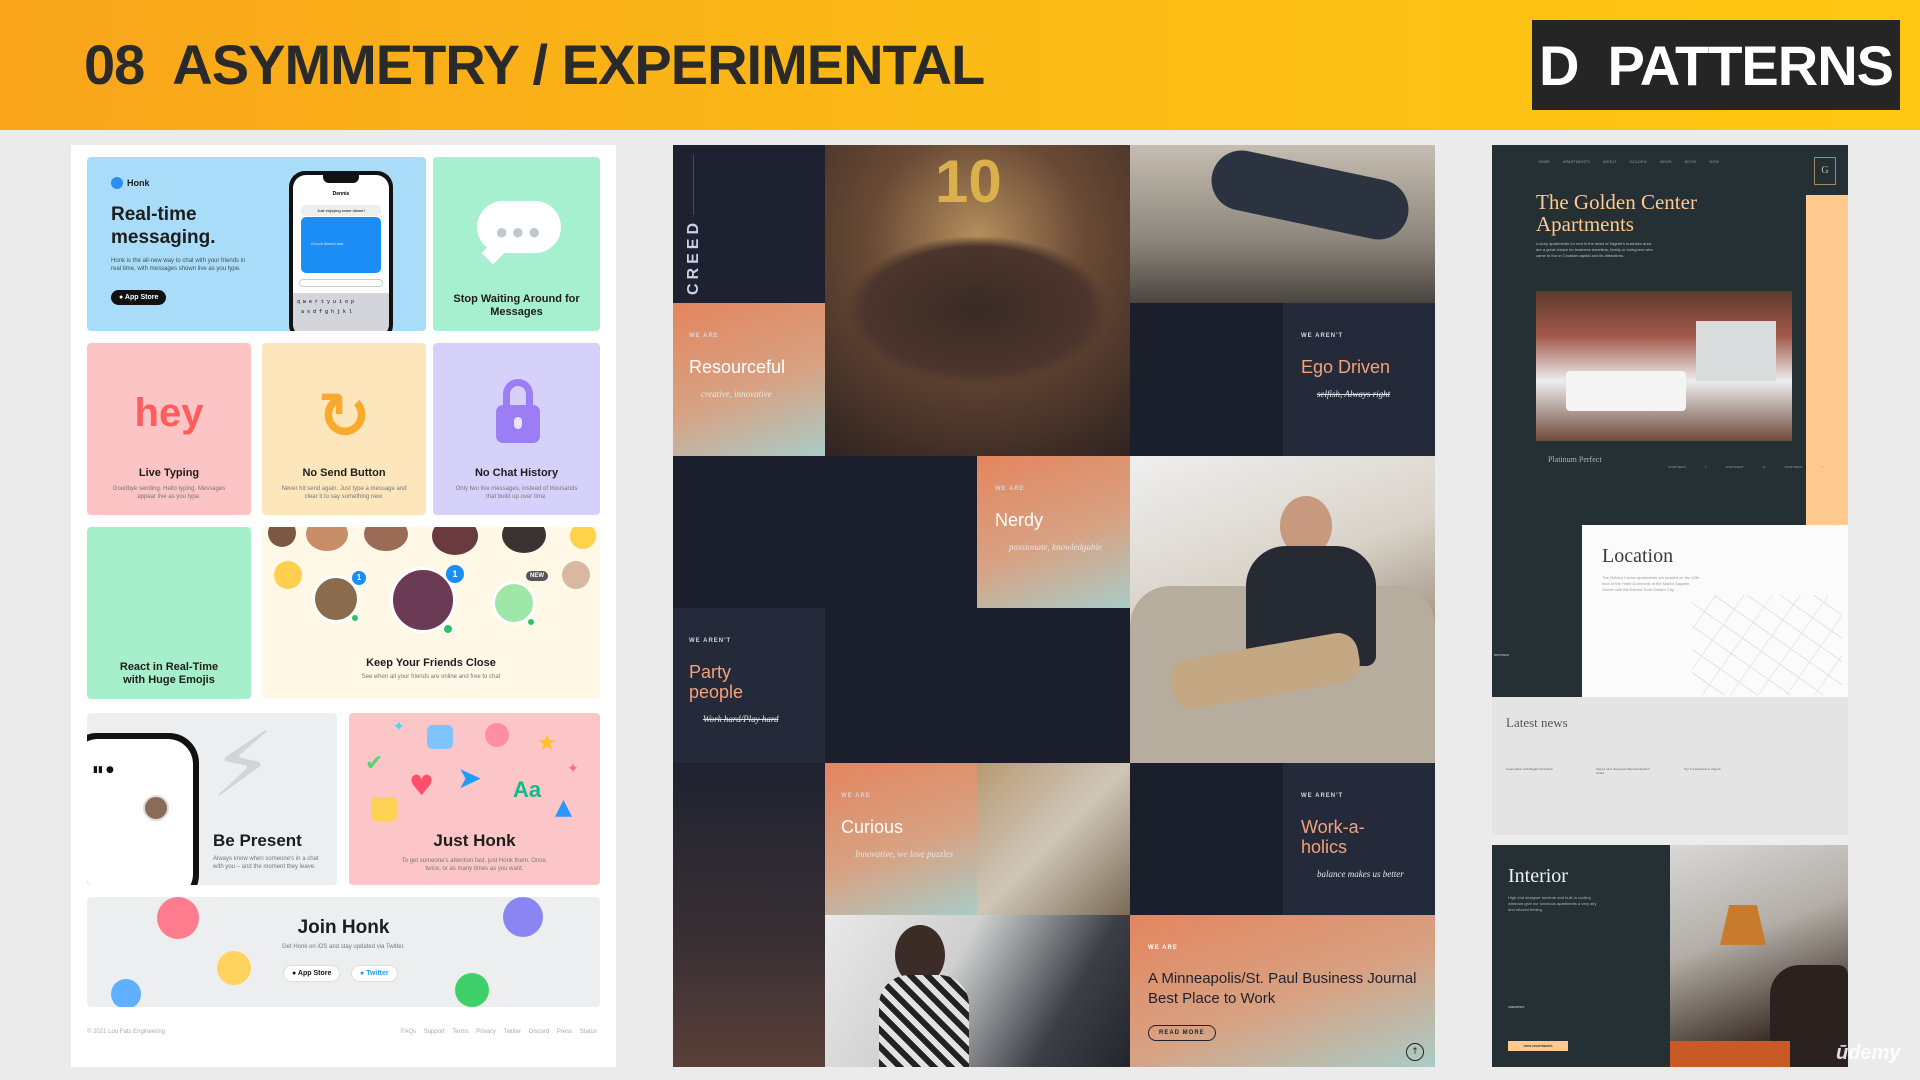 The height and width of the screenshot is (1080, 1920). What do you see at coordinates (1625, 161) in the screenshot?
I see `nav-link: ABOUT GOLDEN` at bounding box center [1625, 161].